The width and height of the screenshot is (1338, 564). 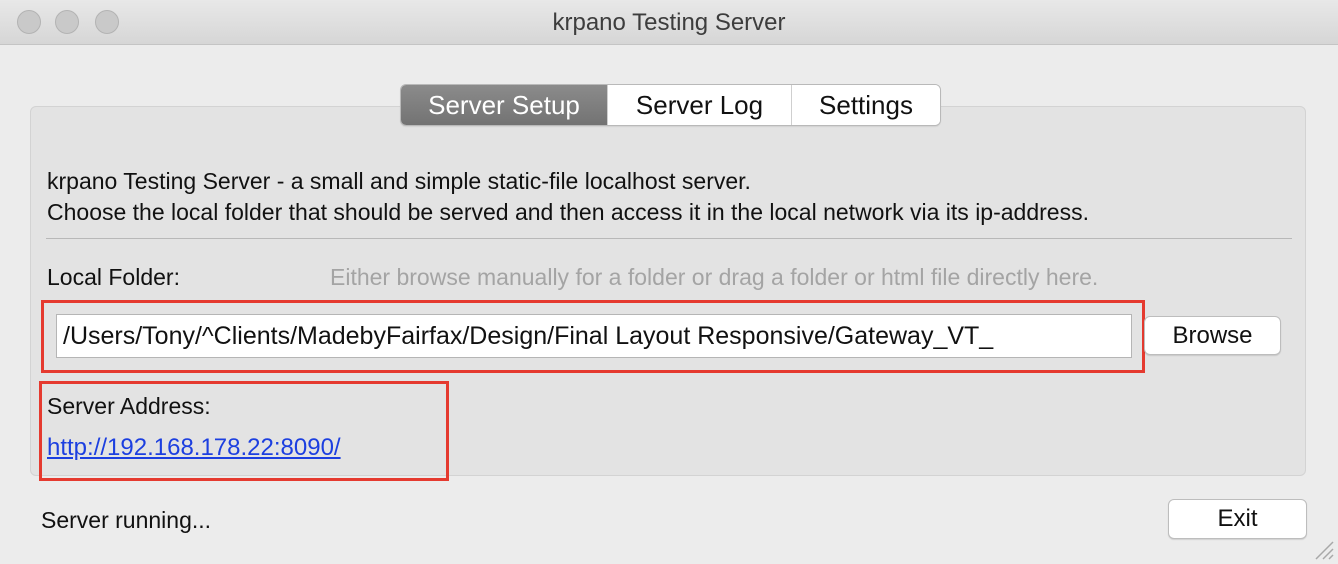 What do you see at coordinates (1237, 519) in the screenshot?
I see `exit-button: Exit` at bounding box center [1237, 519].